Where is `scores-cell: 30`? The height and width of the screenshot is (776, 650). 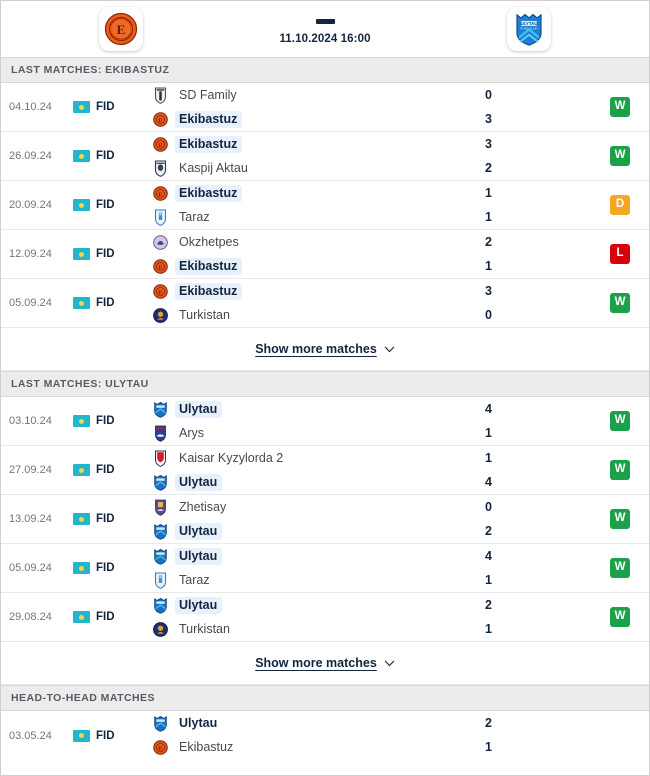 scores-cell: 30 is located at coordinates (525, 303).